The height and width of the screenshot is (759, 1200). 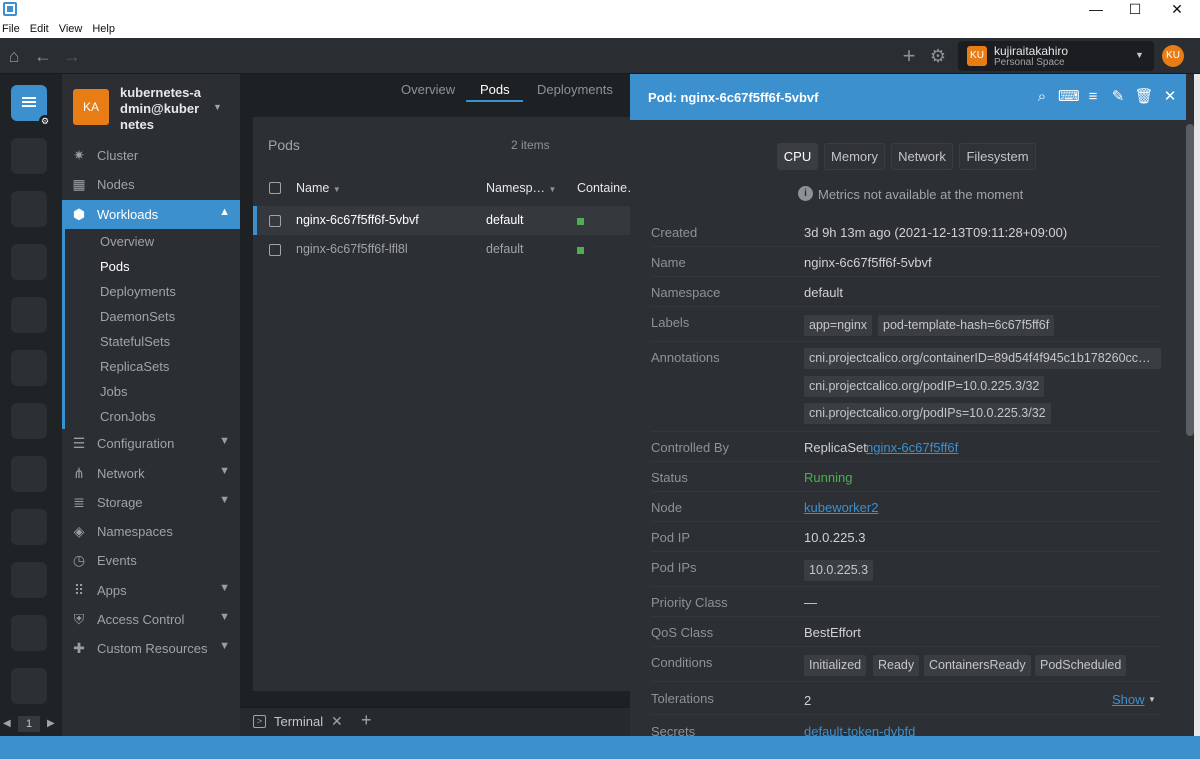 What do you see at coordinates (495, 89) in the screenshot?
I see `tab-pods: Pods` at bounding box center [495, 89].